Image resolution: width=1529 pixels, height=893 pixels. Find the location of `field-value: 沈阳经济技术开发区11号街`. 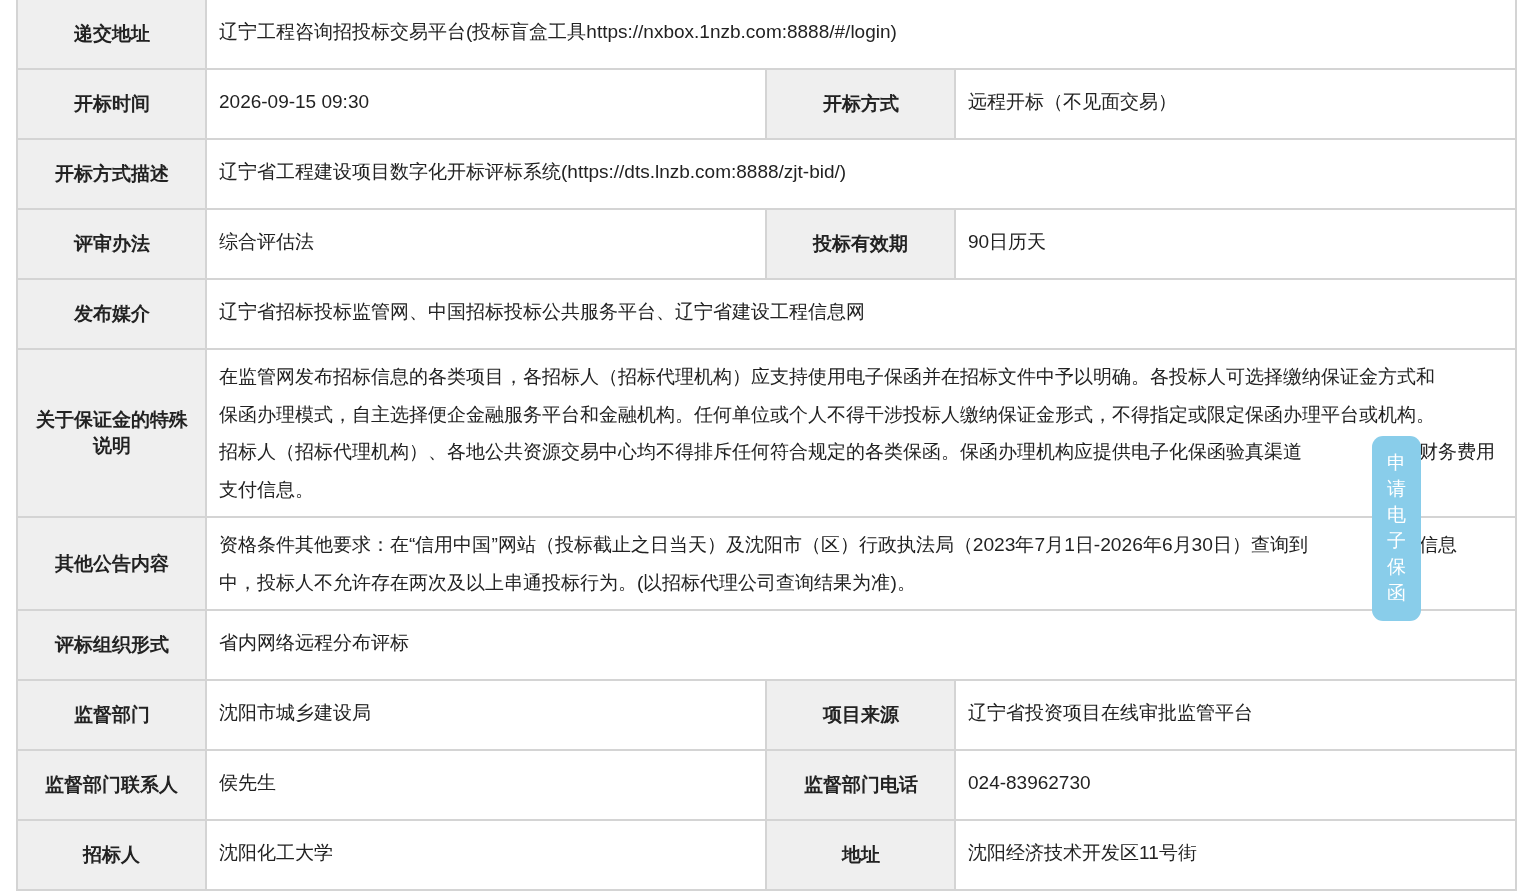

field-value: 沈阳经济技术开发区11号街 is located at coordinates (1083, 853).